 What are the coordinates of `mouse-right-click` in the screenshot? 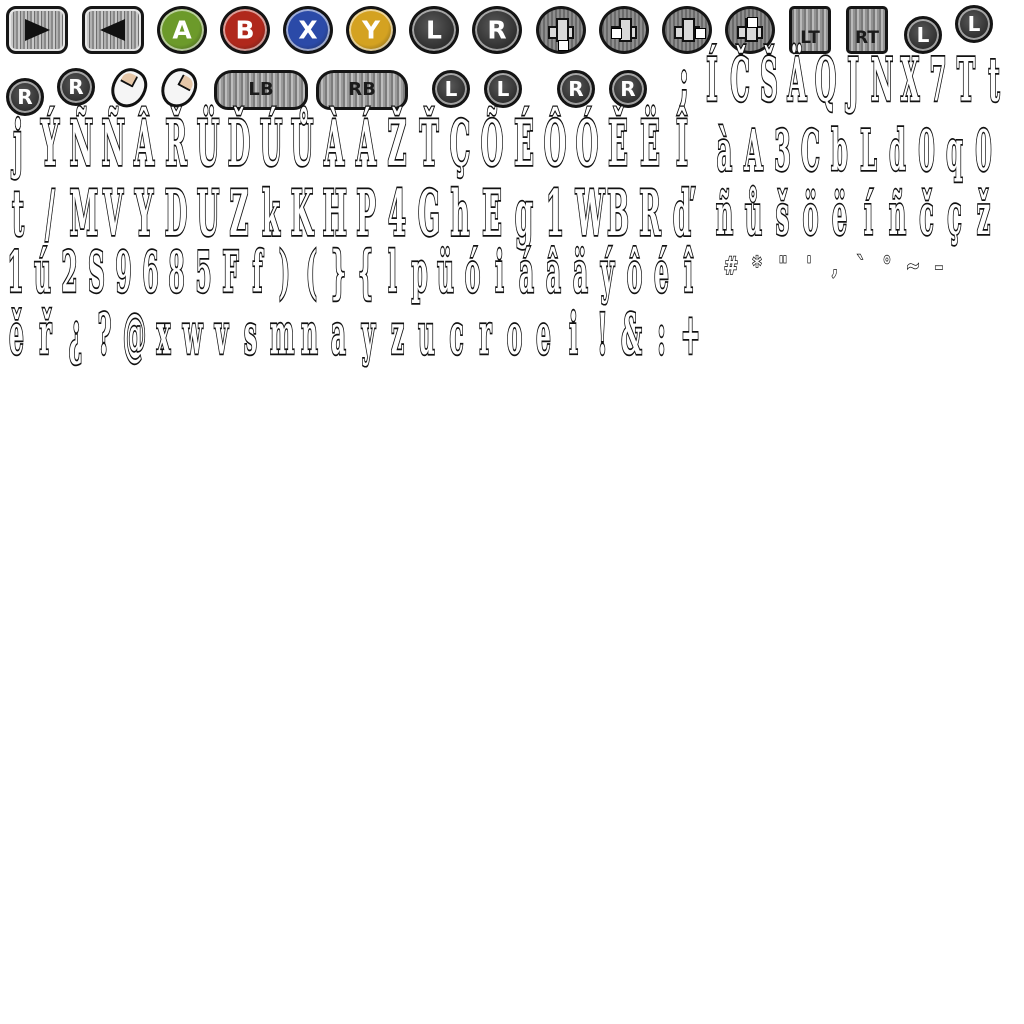 It's located at (179, 88).